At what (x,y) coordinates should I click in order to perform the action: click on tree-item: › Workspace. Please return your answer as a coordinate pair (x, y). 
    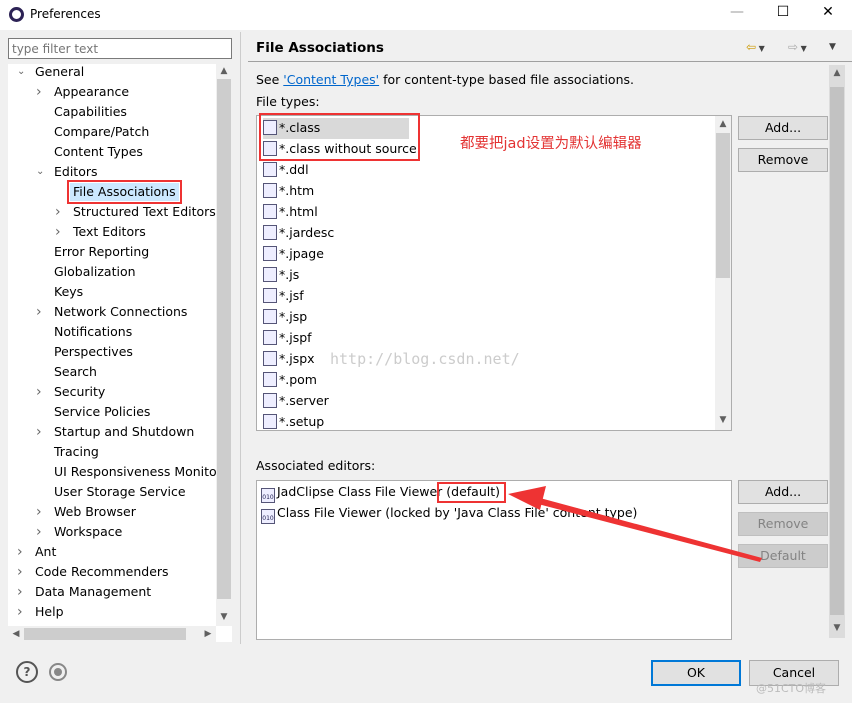
    Looking at the image, I should click on (112, 533).